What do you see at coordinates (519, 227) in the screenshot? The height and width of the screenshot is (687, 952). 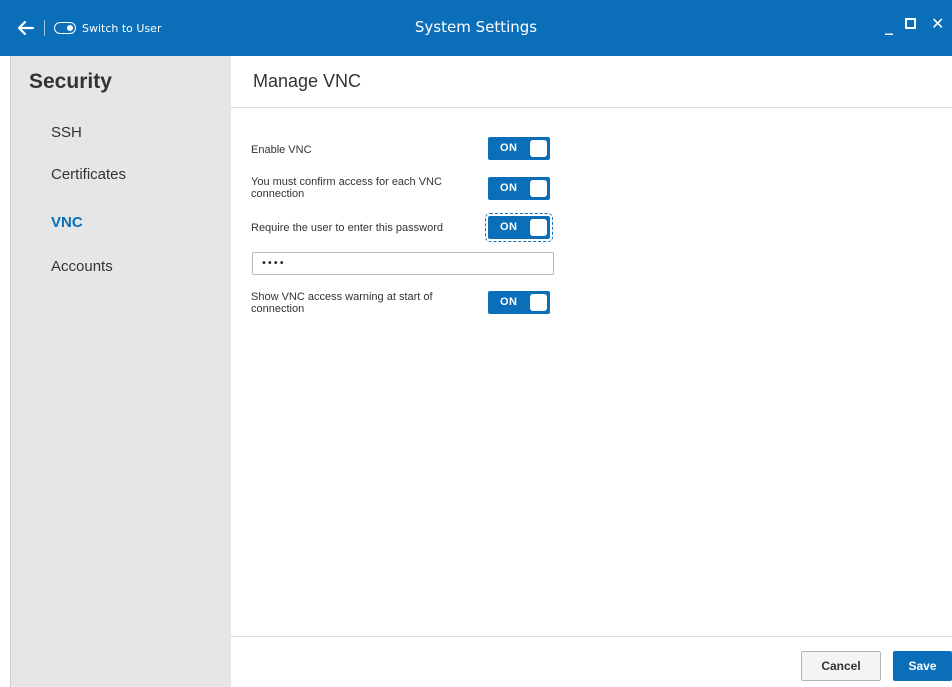 I see `require-password-toggle: ON` at bounding box center [519, 227].